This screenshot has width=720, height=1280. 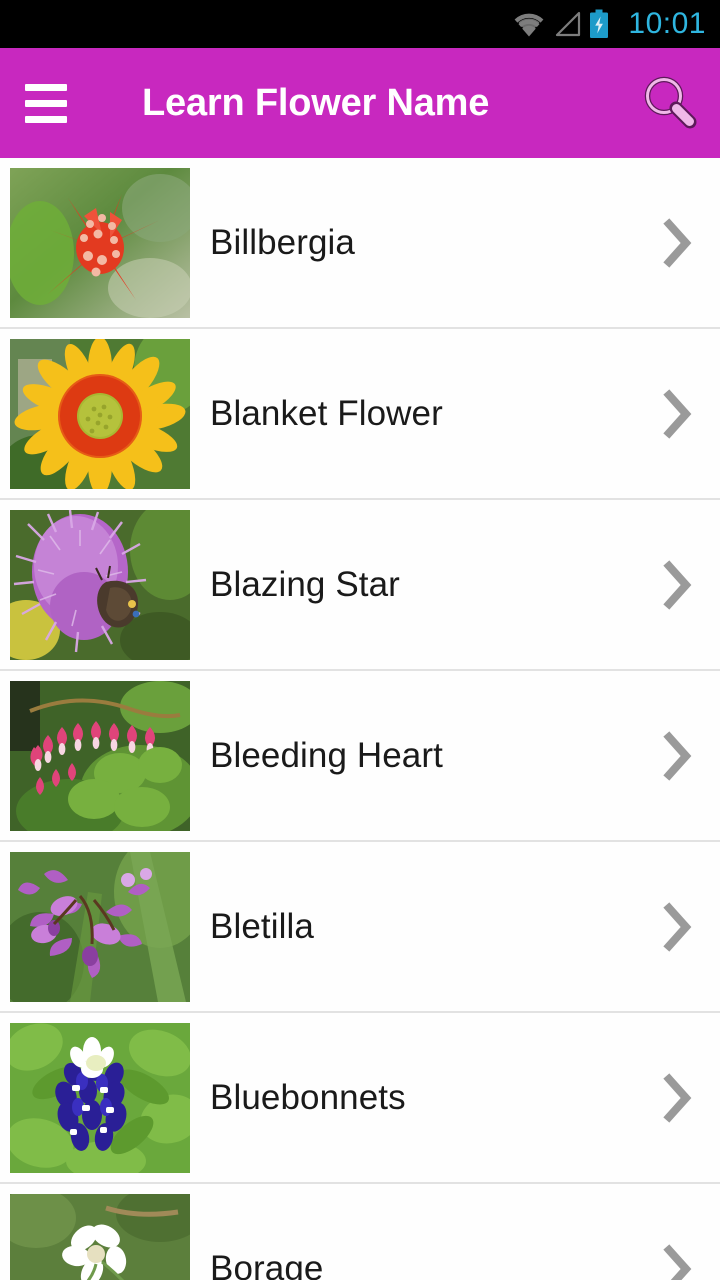 I want to click on list-item: Blanket Flower, so click(x=360, y=414).